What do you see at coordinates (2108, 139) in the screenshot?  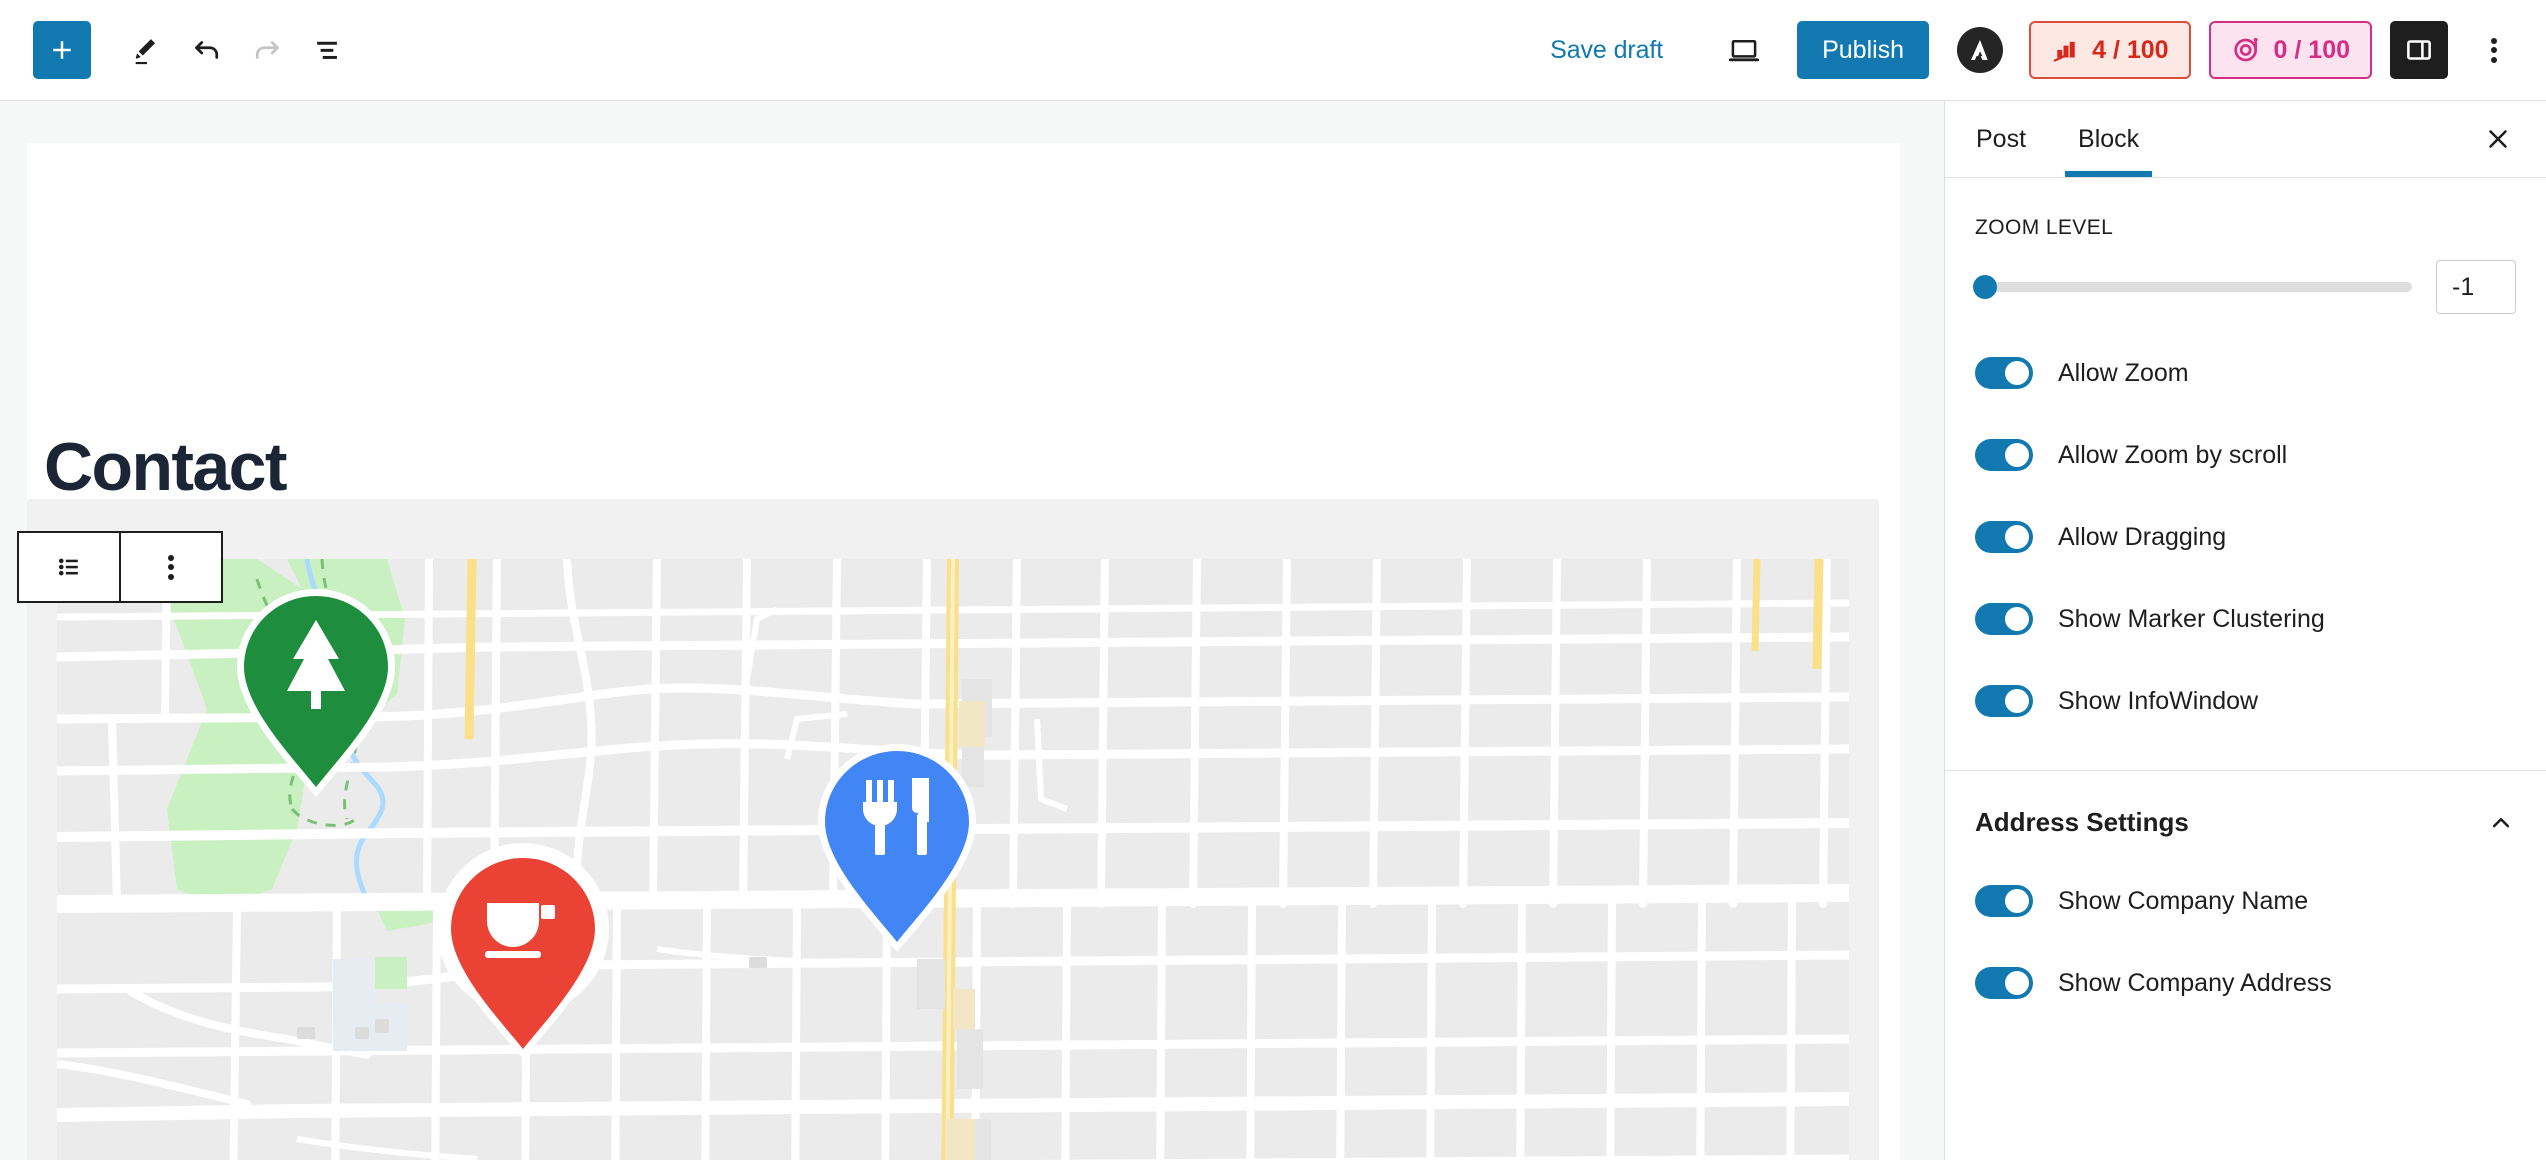 I see `tab-block: Block` at bounding box center [2108, 139].